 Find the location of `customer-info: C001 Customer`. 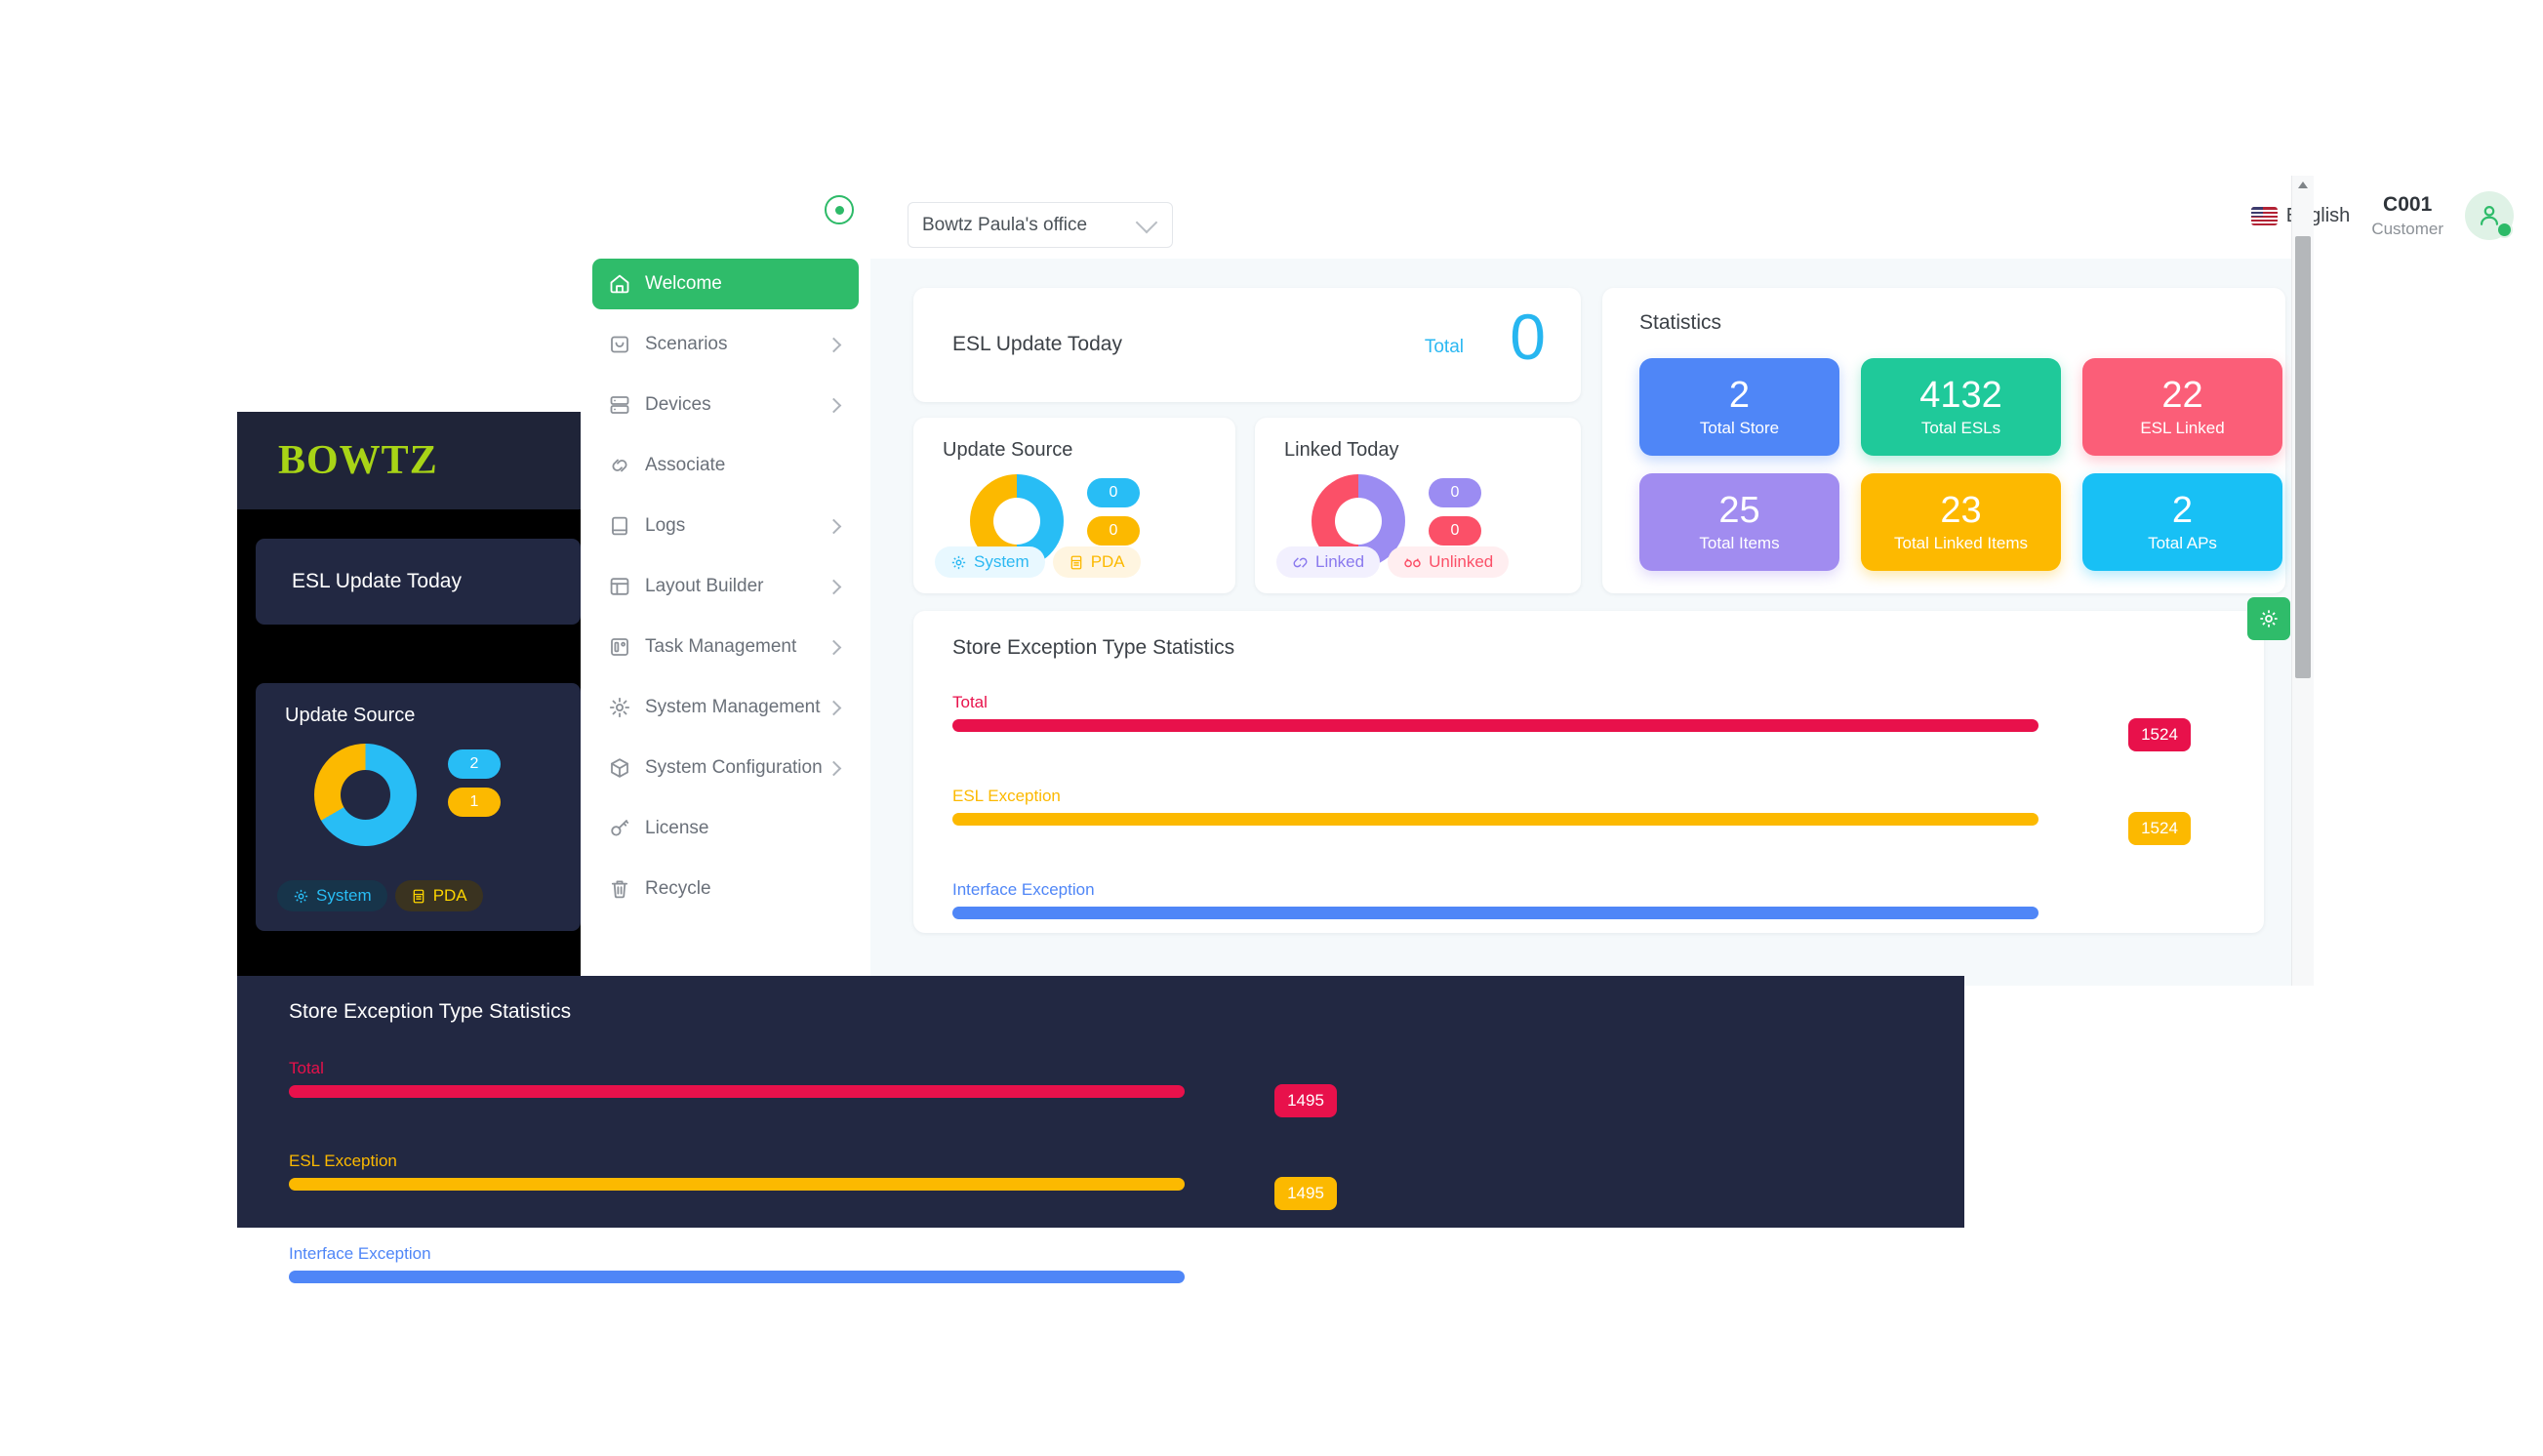

customer-info: C001 Customer is located at coordinates (2407, 215).